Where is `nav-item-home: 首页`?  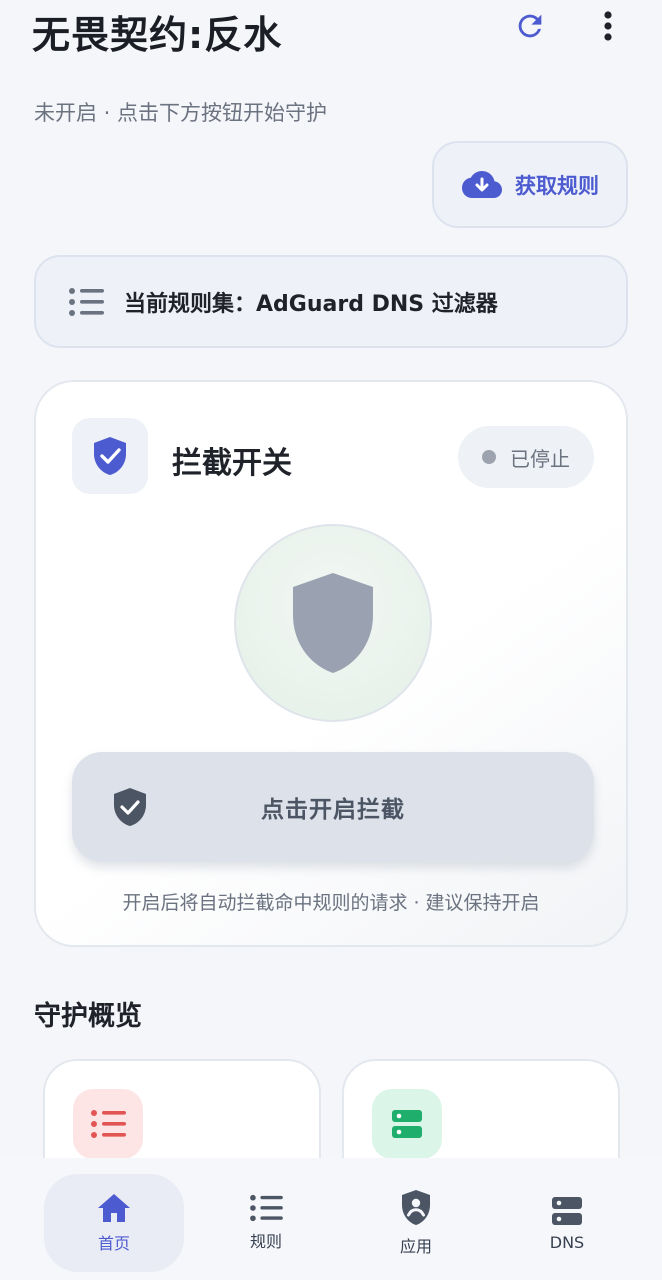 nav-item-home: 首页 is located at coordinates (114, 1223).